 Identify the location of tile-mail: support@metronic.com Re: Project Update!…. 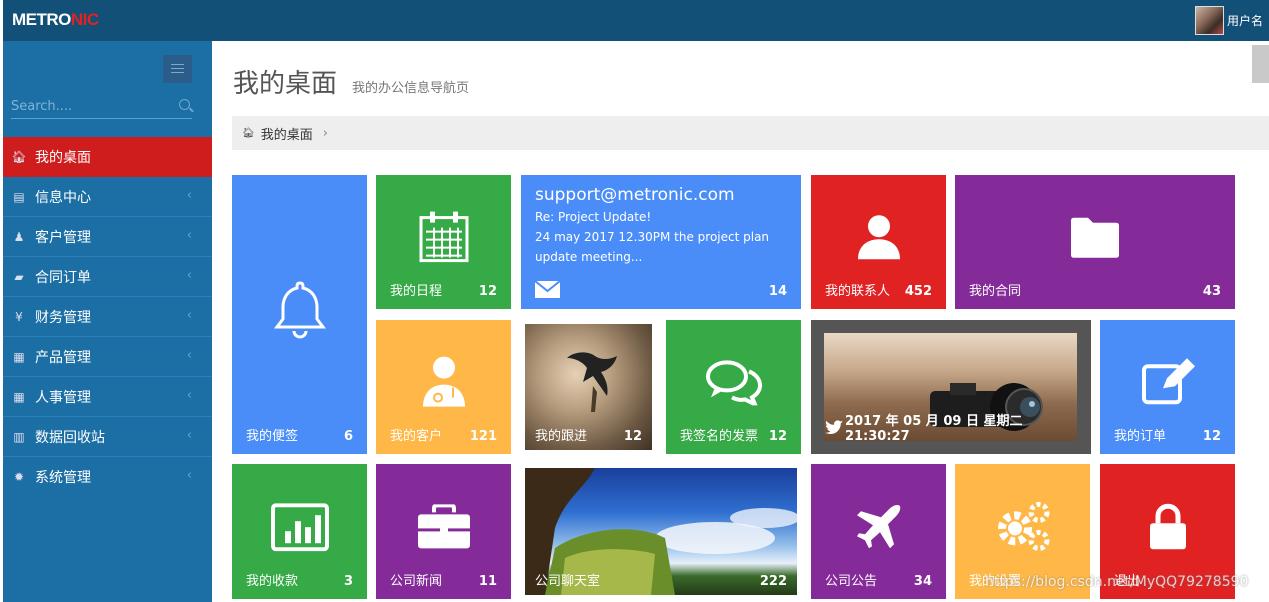
(661, 242).